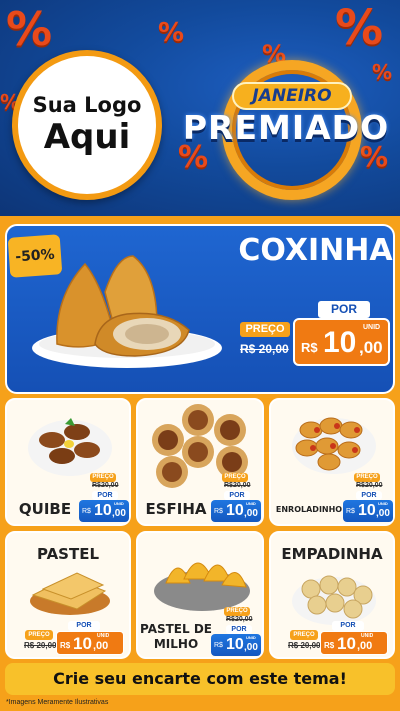 The image size is (400, 711). What do you see at coordinates (35, 256) in the screenshot?
I see `discount-badge: -50%` at bounding box center [35, 256].